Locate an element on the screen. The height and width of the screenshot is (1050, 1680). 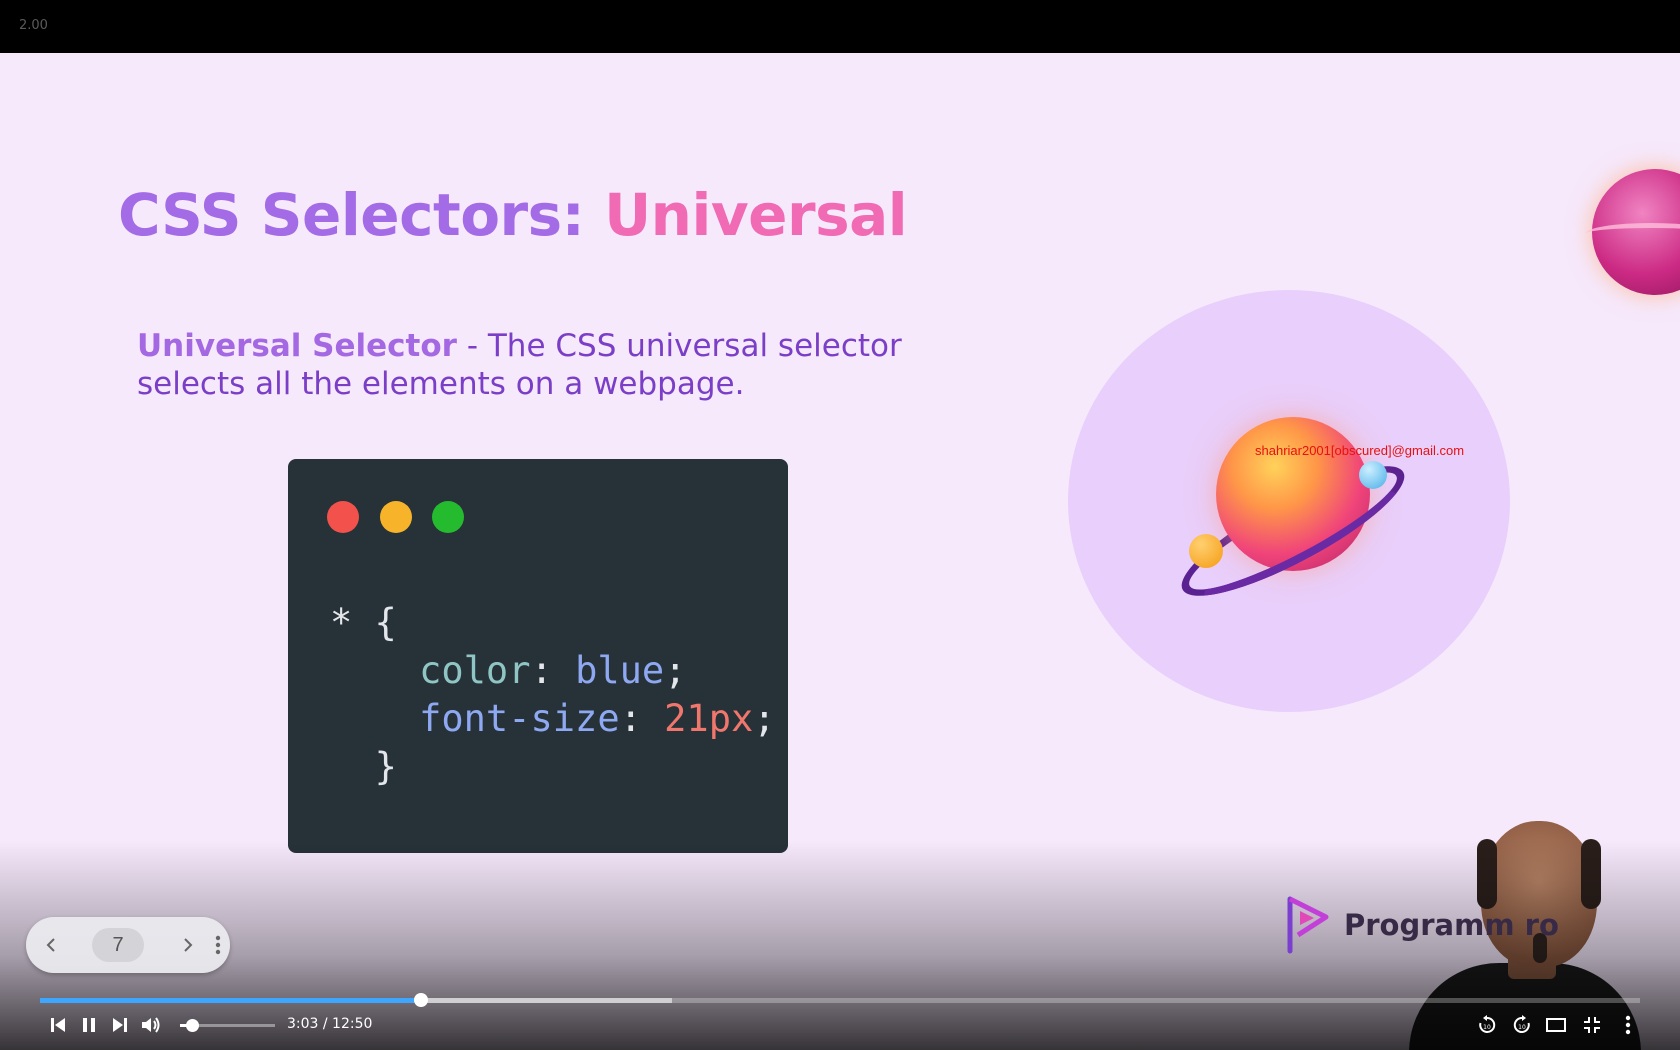
next-button is located at coordinates (120, 1025).